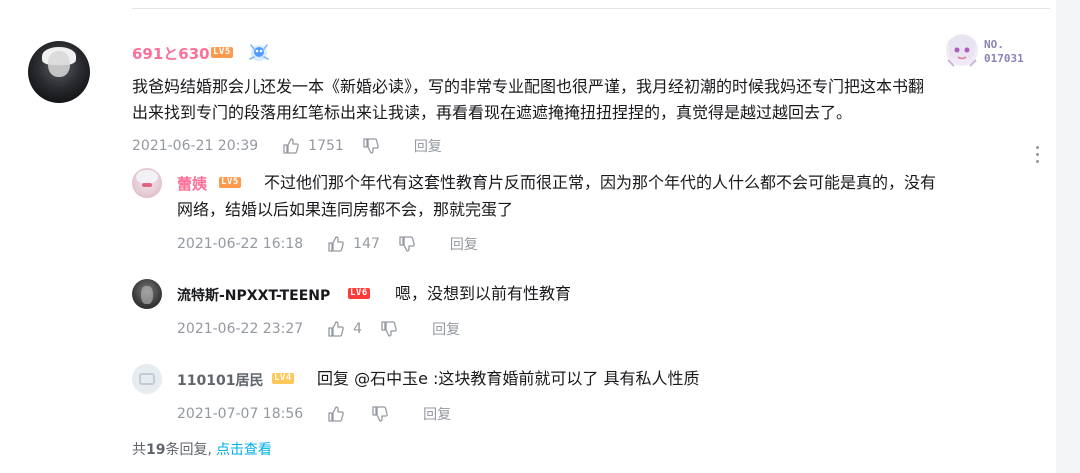 The width and height of the screenshot is (1080, 473). Describe the element at coordinates (195, 146) in the screenshot. I see `comment-date: 2021-06-21 20:39` at that location.